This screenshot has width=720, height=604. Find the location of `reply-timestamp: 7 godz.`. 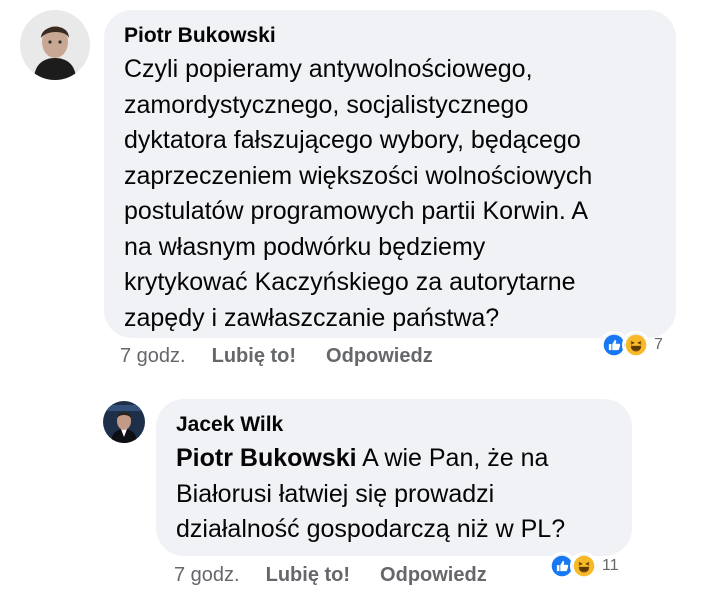

reply-timestamp: 7 godz. is located at coordinates (207, 575).